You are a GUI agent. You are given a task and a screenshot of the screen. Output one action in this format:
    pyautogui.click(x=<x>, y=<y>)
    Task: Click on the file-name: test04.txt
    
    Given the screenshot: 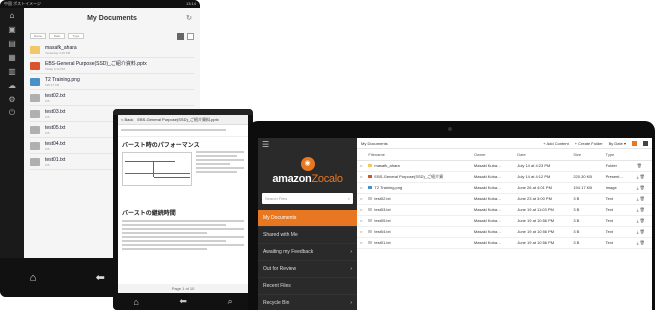 What is the action you would take?
    pyautogui.click(x=382, y=231)
    